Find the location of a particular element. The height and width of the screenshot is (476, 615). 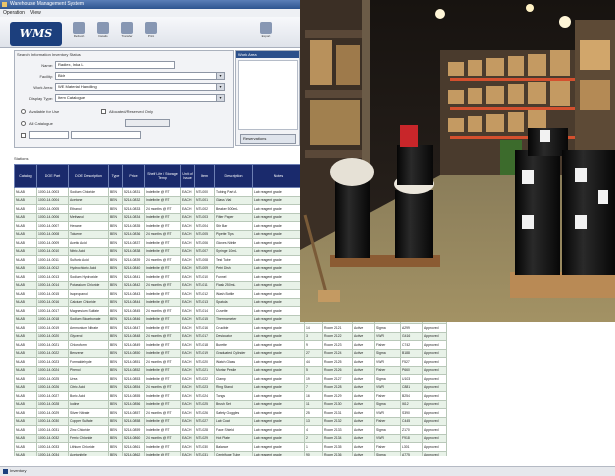

available-radio is located at coordinates (23, 111).